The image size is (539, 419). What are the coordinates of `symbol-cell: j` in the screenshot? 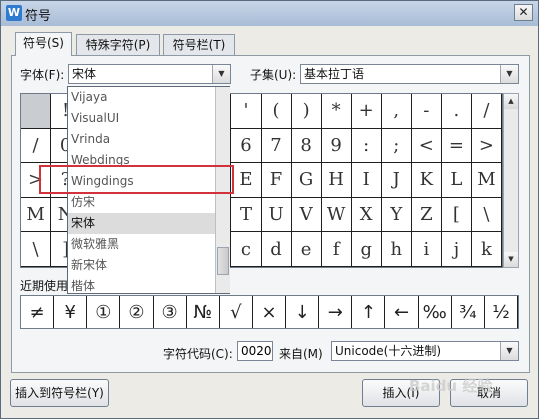 It's located at (456, 249).